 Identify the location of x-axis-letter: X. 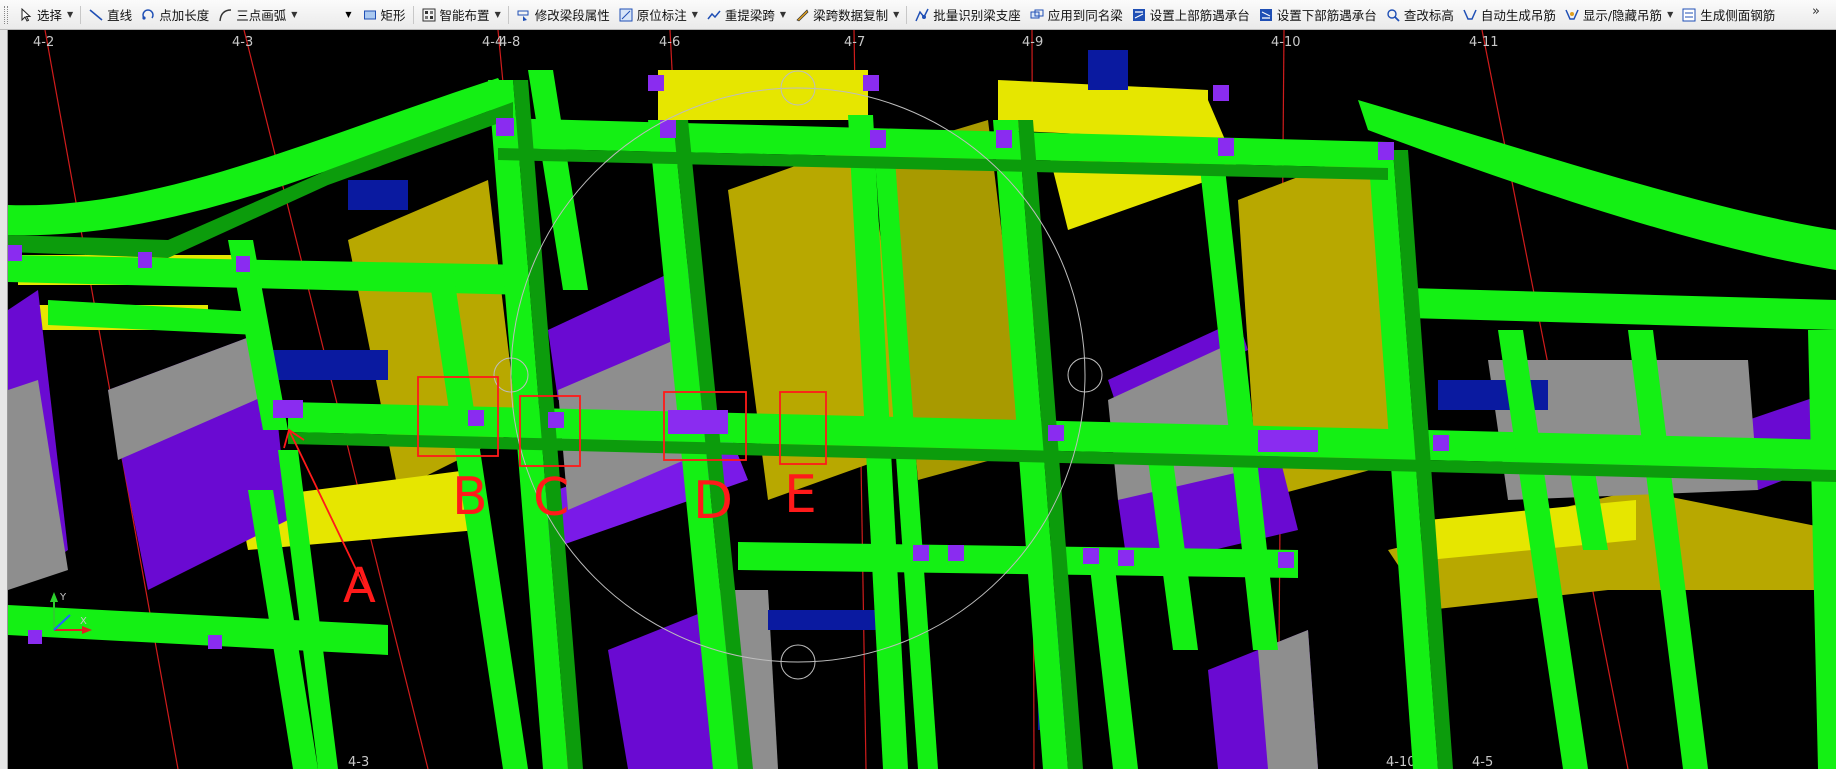
(83, 621).